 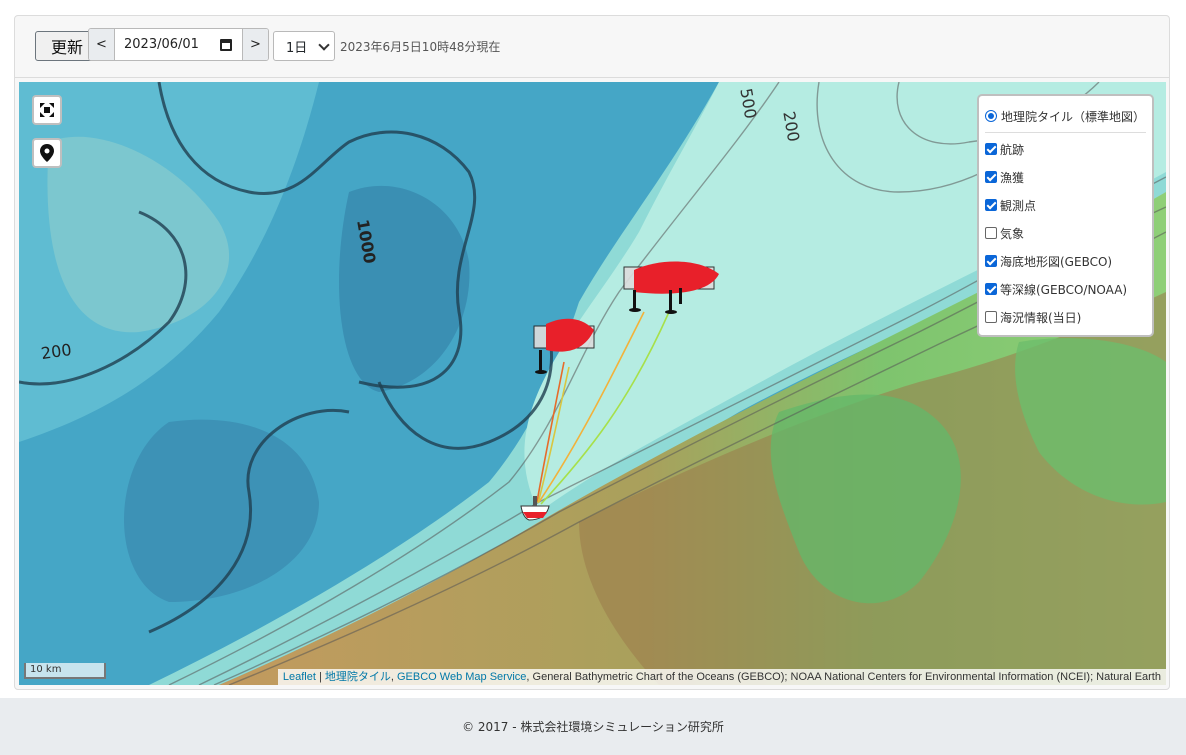 I want to click on overlay-option-isobath: 等深線(GEBCO/NOAA), so click(x=1065, y=289).